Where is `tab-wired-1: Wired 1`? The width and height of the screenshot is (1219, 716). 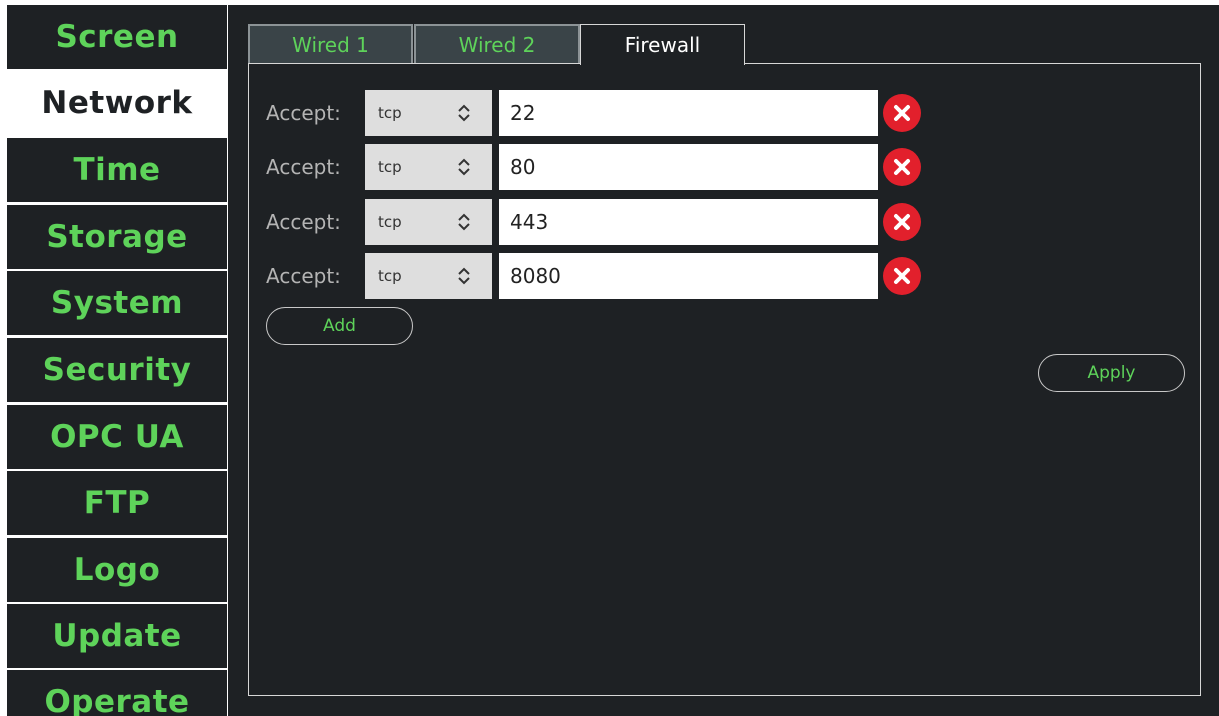 tab-wired-1: Wired 1 is located at coordinates (330, 44).